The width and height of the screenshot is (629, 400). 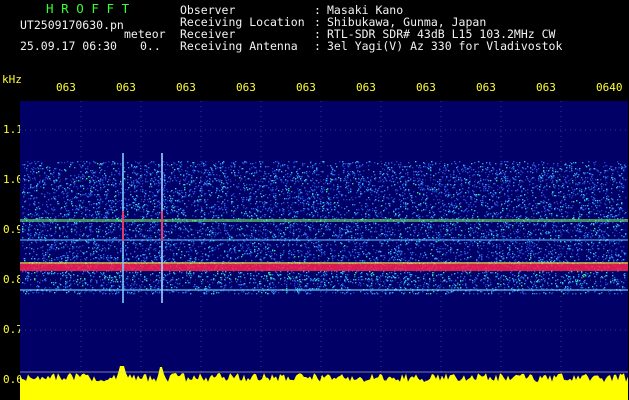 What do you see at coordinates (324, 220) in the screenshot?
I see `carrier-band-upper` at bounding box center [324, 220].